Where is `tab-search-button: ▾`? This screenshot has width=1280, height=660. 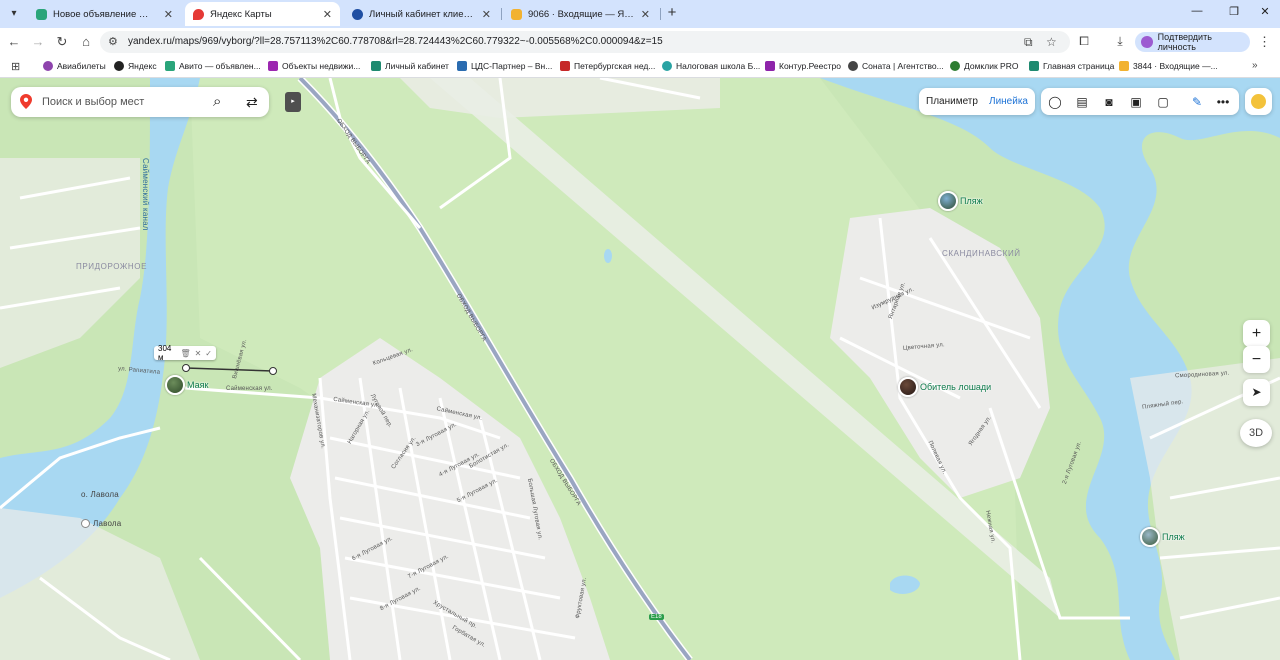
tab-search-button: ▾ is located at coordinates (14, 13).